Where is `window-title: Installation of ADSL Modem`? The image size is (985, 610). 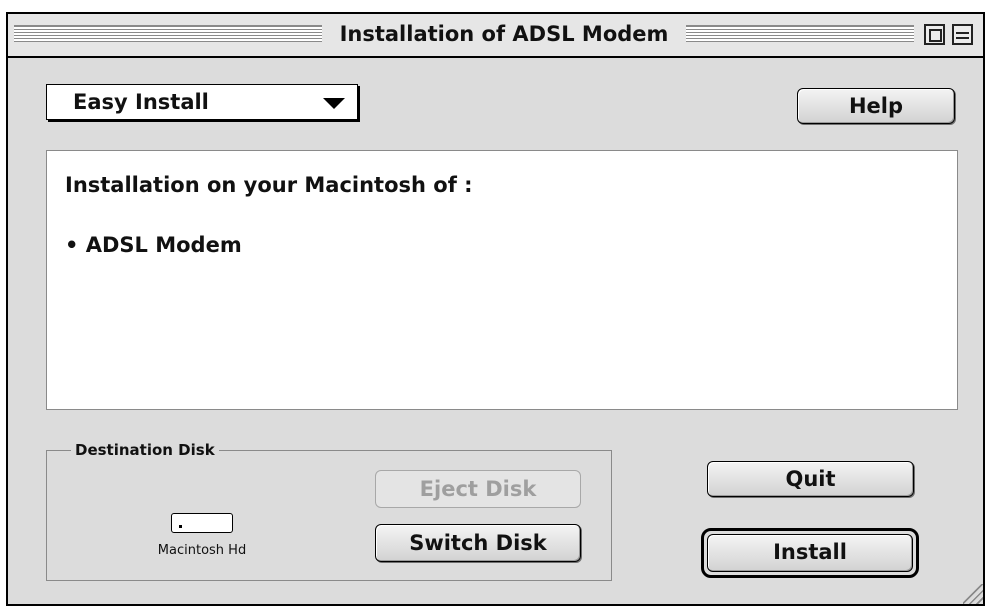 window-title: Installation of ADSL Modem is located at coordinates (504, 34).